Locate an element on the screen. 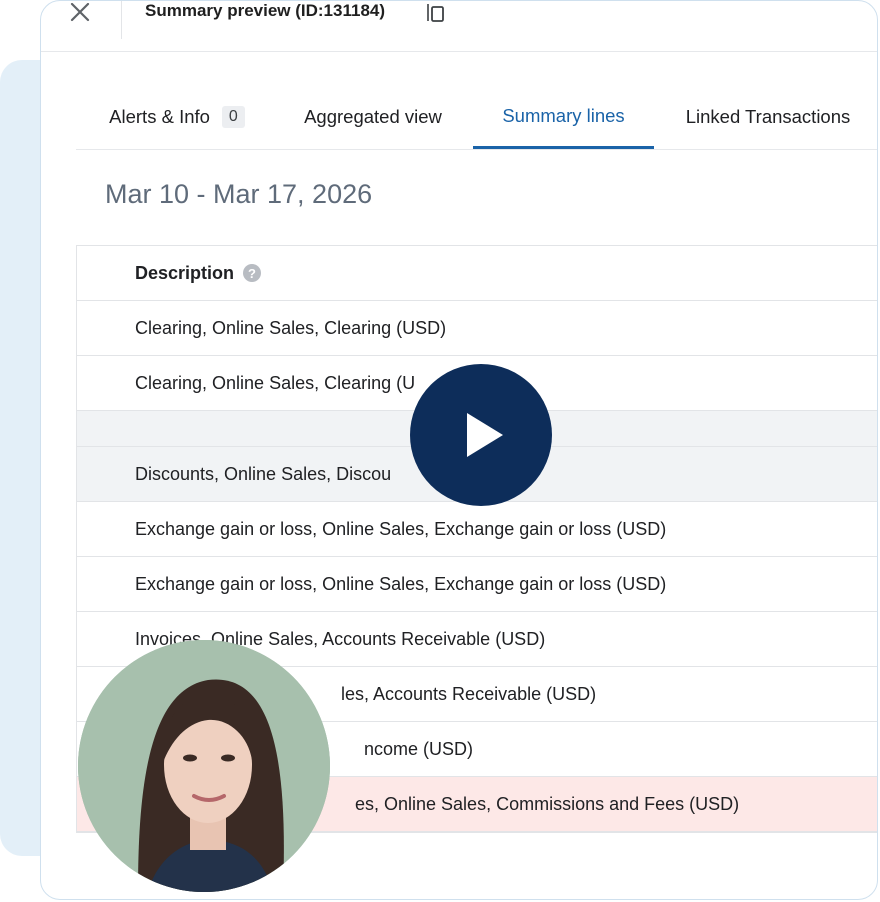  presenter-portrait-icon is located at coordinates (204, 766).